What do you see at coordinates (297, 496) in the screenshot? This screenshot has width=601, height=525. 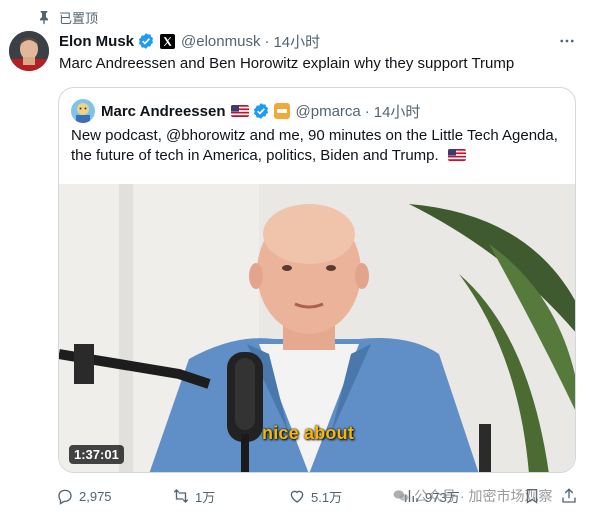 I see `heart-icon` at bounding box center [297, 496].